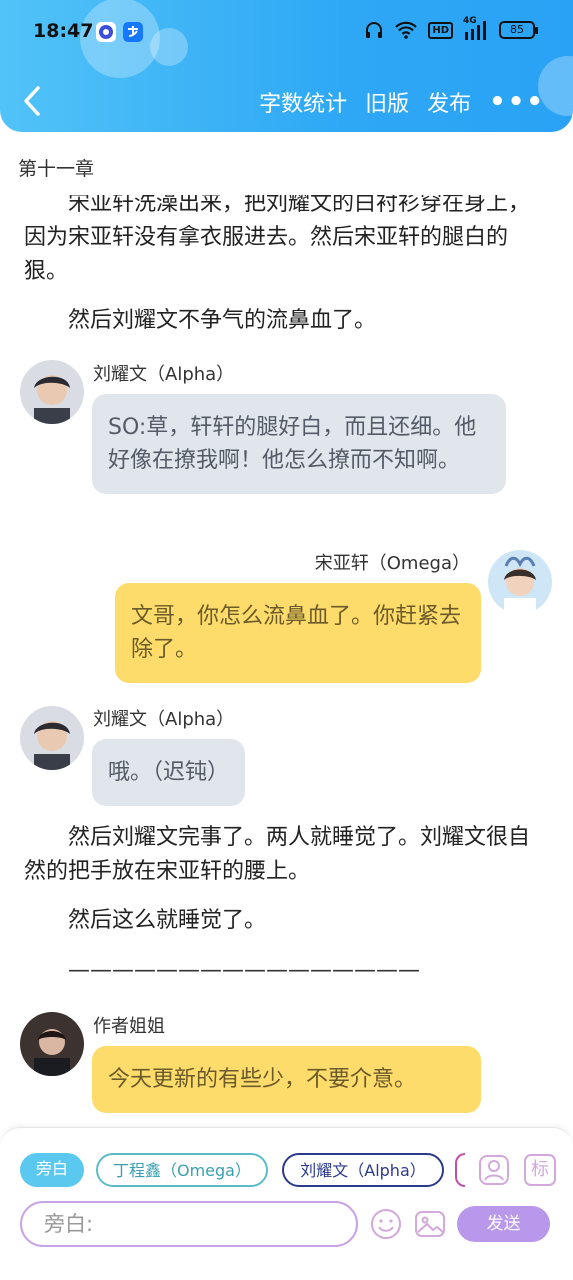 The width and height of the screenshot is (573, 1280). I want to click on word-count-button: 字数统计, so click(303, 102).